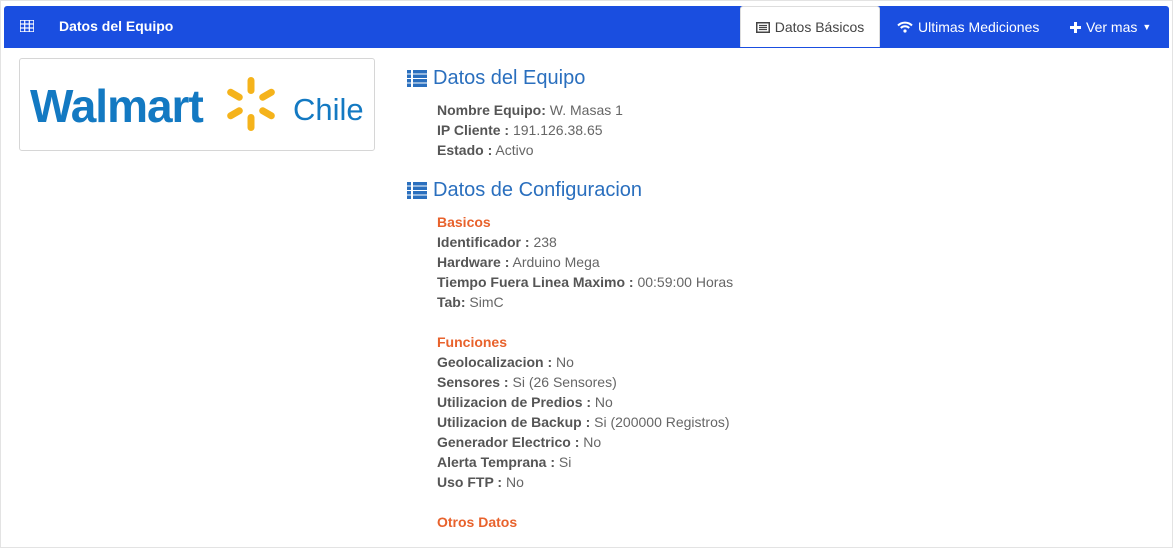  What do you see at coordinates (328, 109) in the screenshot?
I see `logo-region-text: Chile` at bounding box center [328, 109].